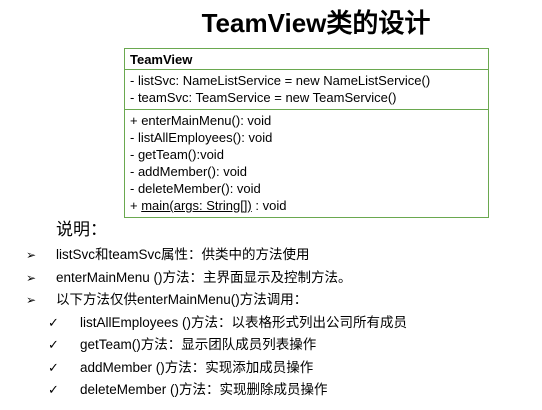 This screenshot has height=410, width=542. What do you see at coordinates (183, 254) in the screenshot?
I see `list-item-text: listSvc和teamSvc属性：供类中的方法使用` at bounding box center [183, 254].